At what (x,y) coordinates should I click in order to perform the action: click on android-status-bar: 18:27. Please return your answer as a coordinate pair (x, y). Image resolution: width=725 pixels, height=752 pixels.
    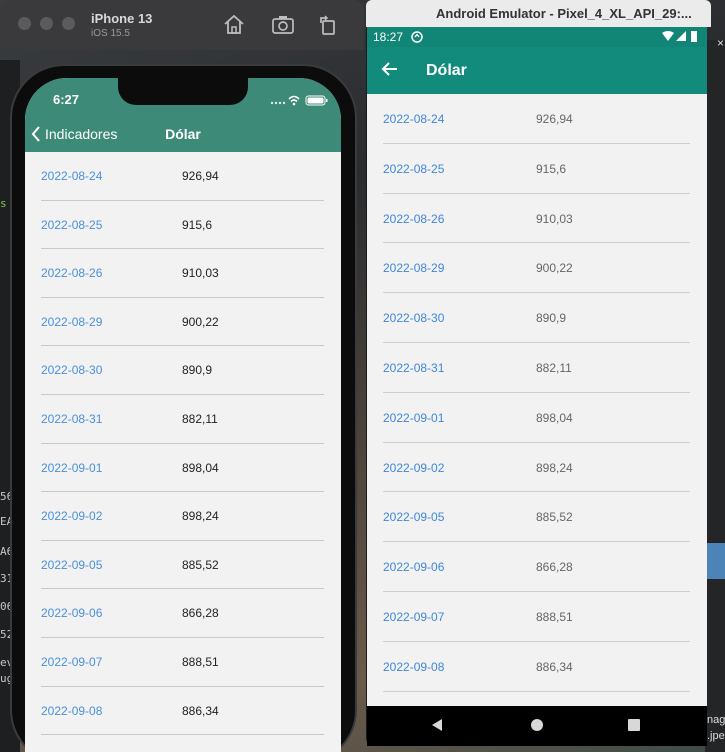
    Looking at the image, I should click on (537, 37).